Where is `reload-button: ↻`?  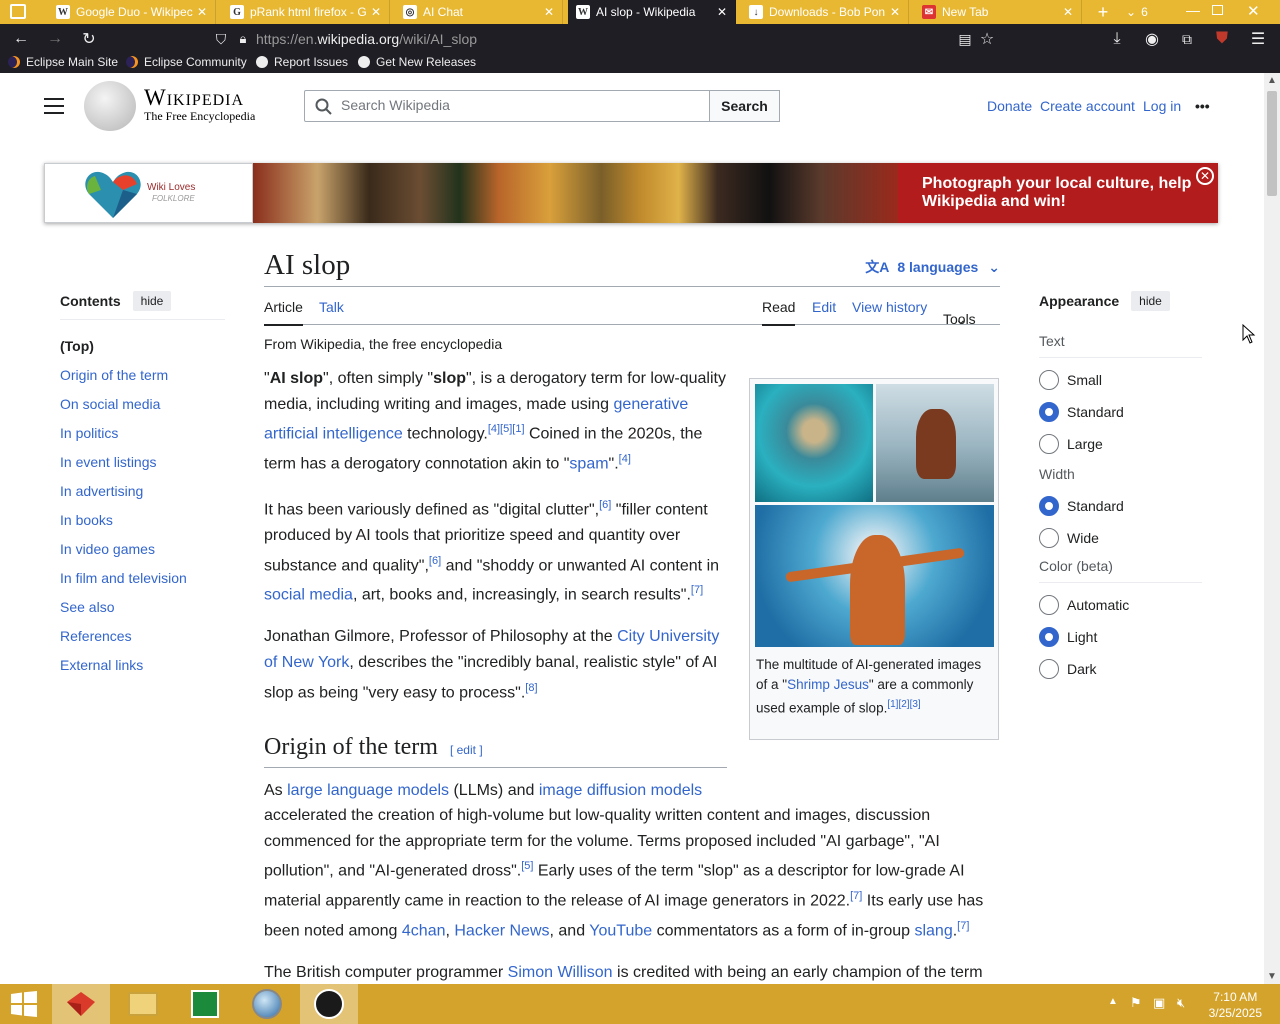 reload-button: ↻ is located at coordinates (89, 39).